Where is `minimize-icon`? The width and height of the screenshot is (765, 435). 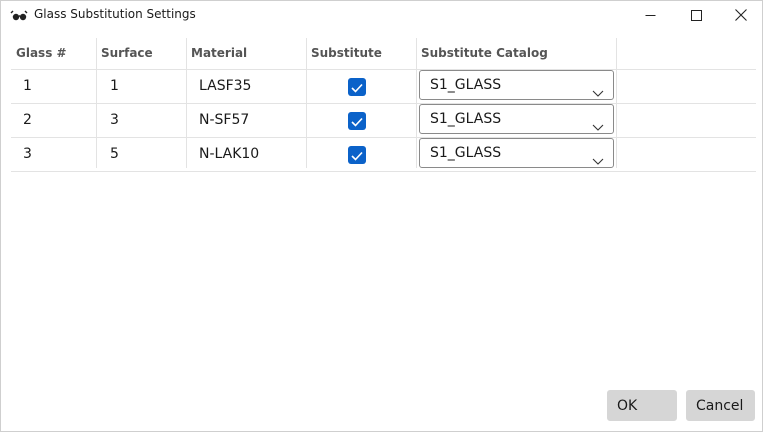 minimize-icon is located at coordinates (650, 15).